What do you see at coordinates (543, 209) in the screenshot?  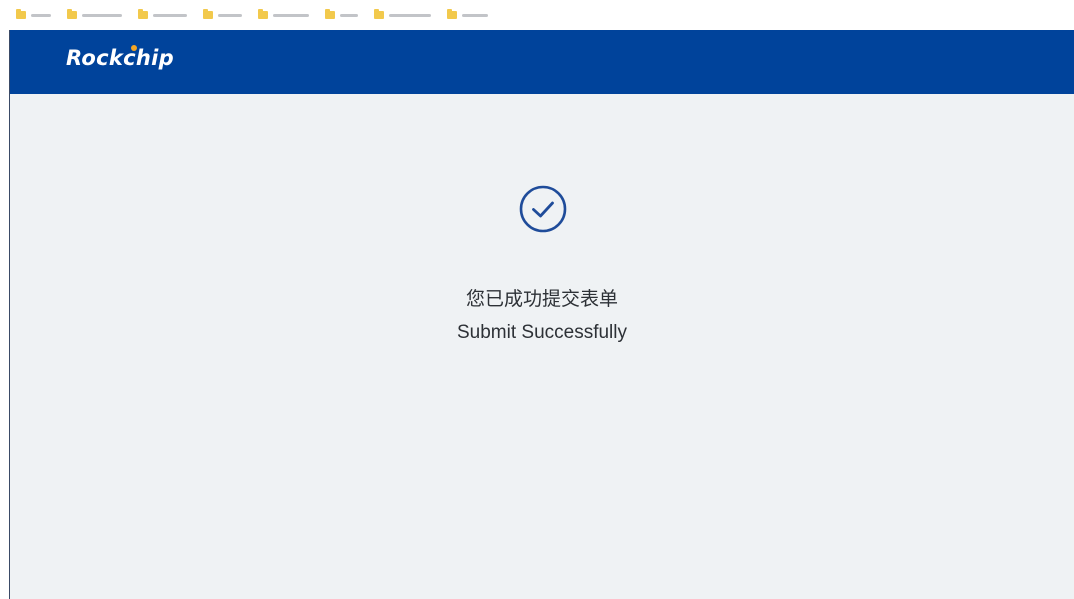 I see `check-circle-icon` at bounding box center [543, 209].